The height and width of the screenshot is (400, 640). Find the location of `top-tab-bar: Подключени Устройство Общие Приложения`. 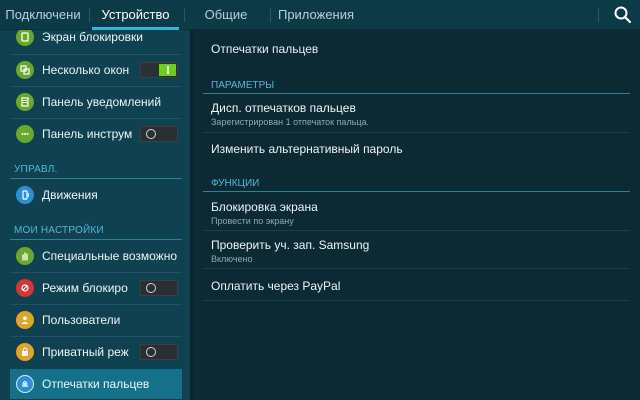

top-tab-bar: Подключени Устройство Общие Приложения is located at coordinates (320, 15).